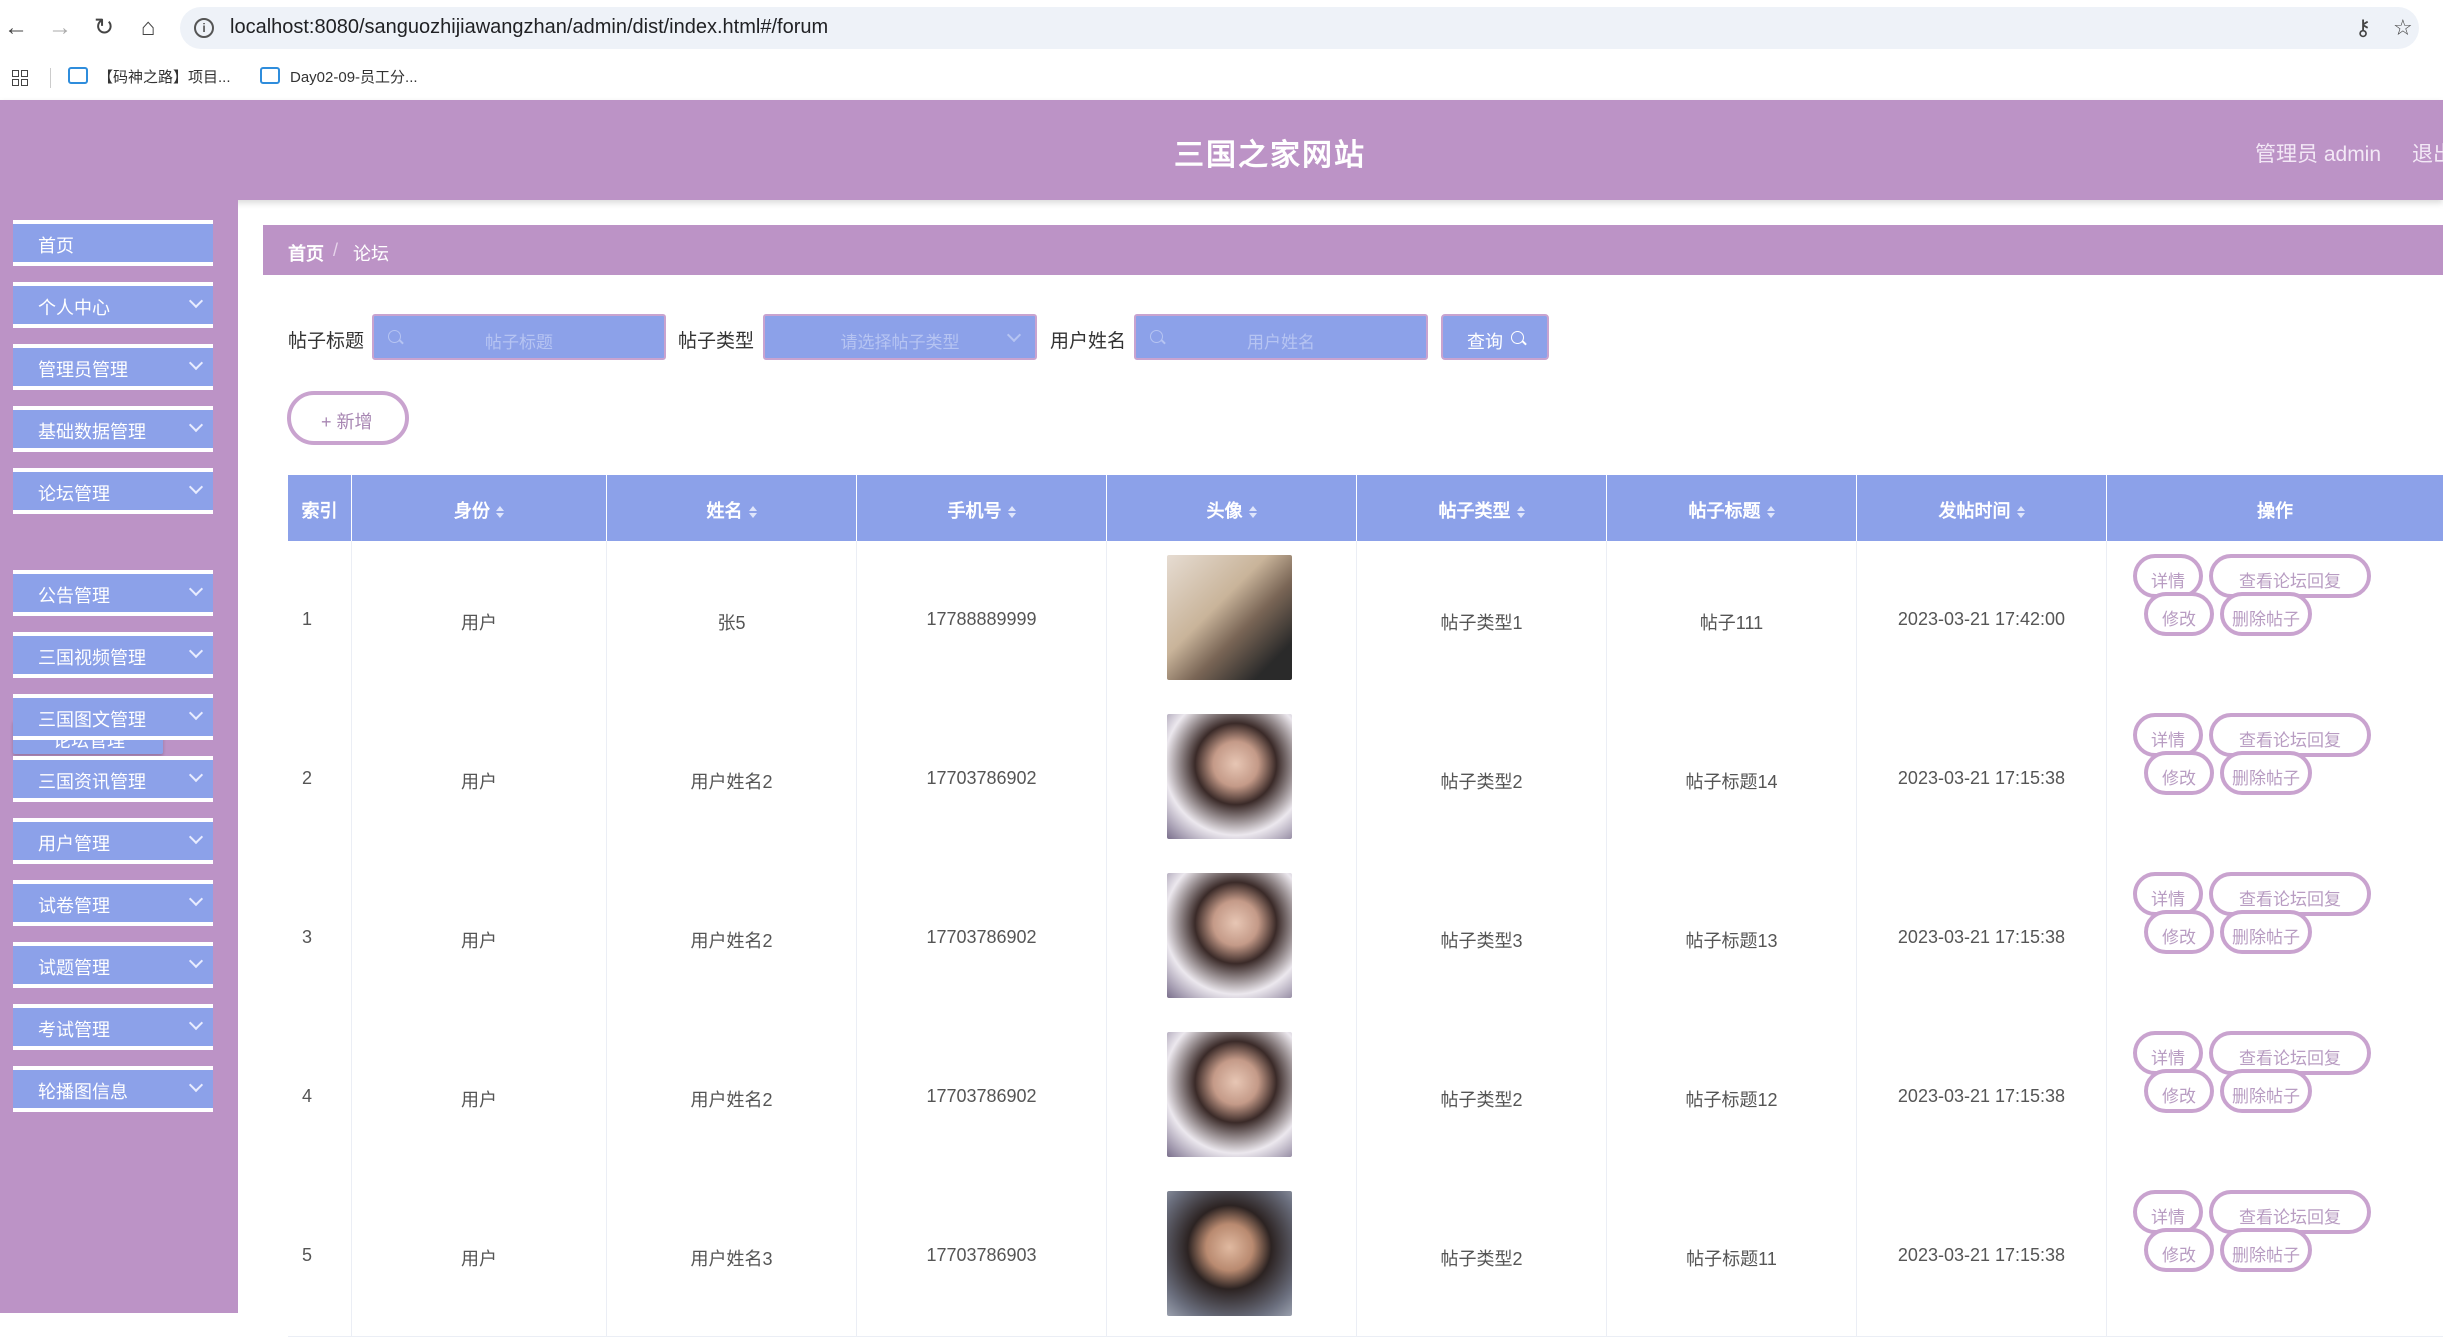  I want to click on sidebar-item-label: 论坛管理, so click(74, 494).